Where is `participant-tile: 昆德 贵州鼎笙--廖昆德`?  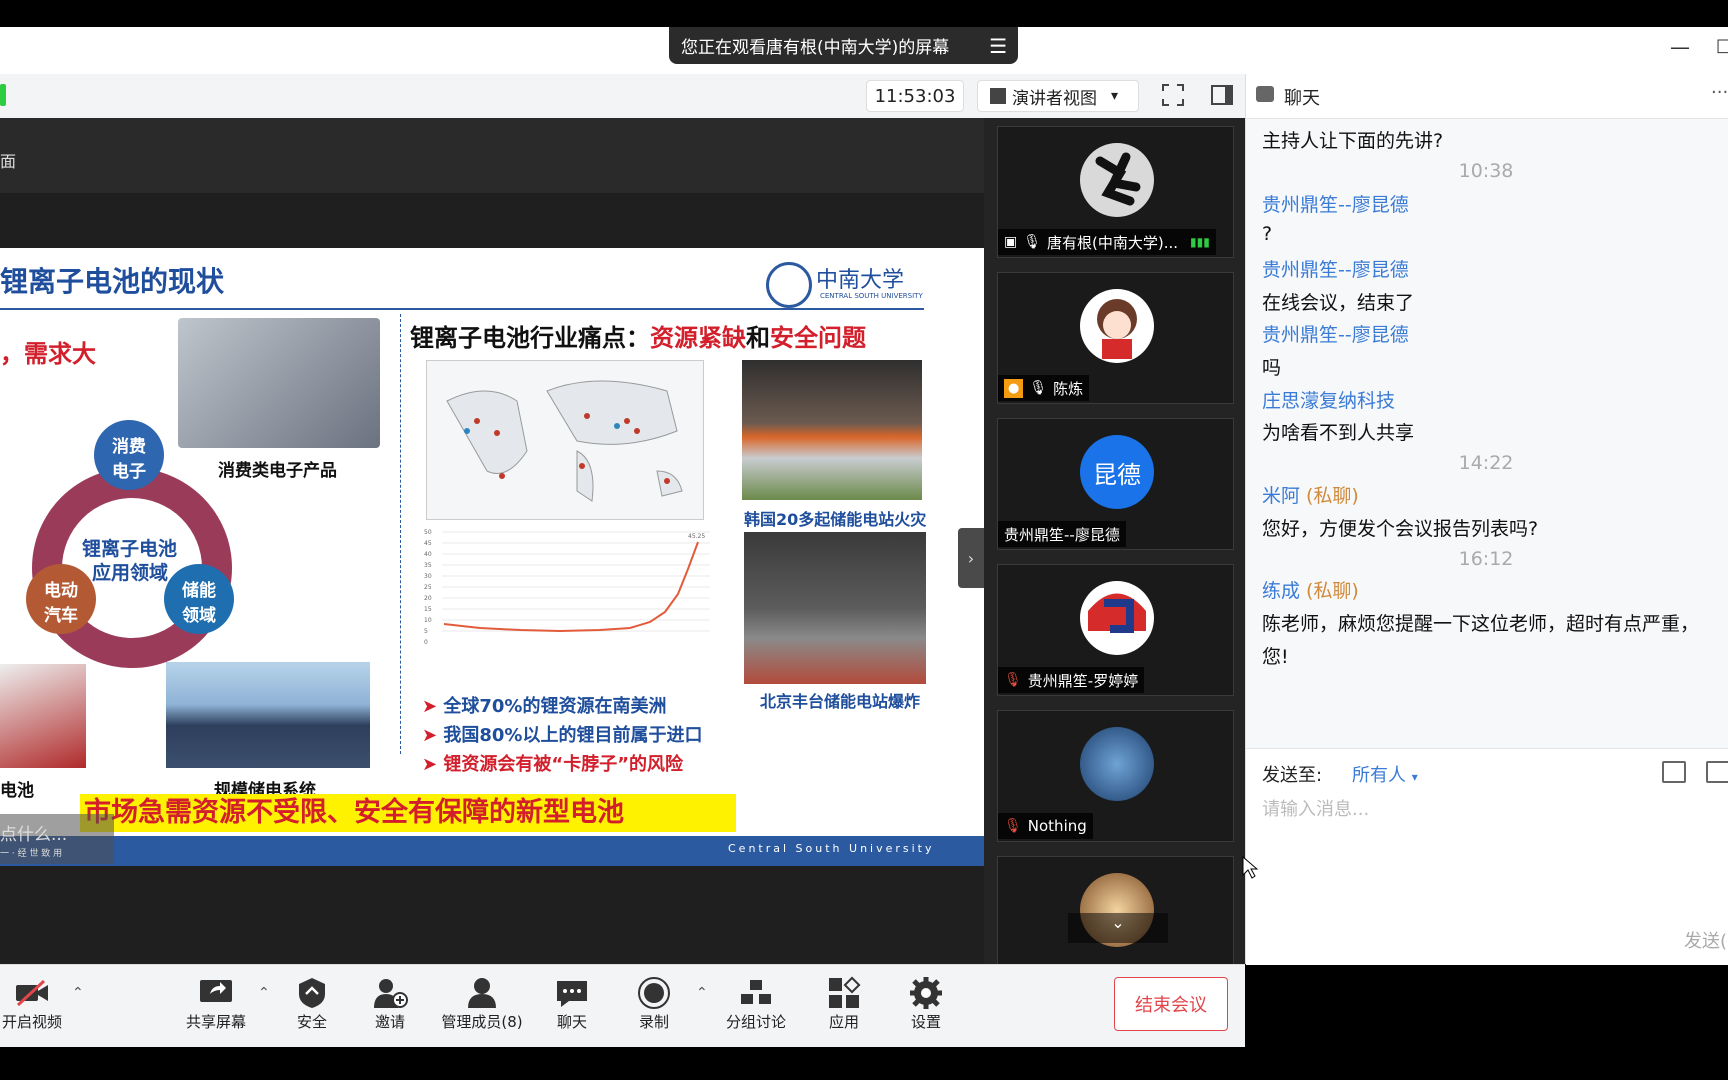
participant-tile: 昆德 贵州鼎笙--廖昆德 is located at coordinates (1115, 484).